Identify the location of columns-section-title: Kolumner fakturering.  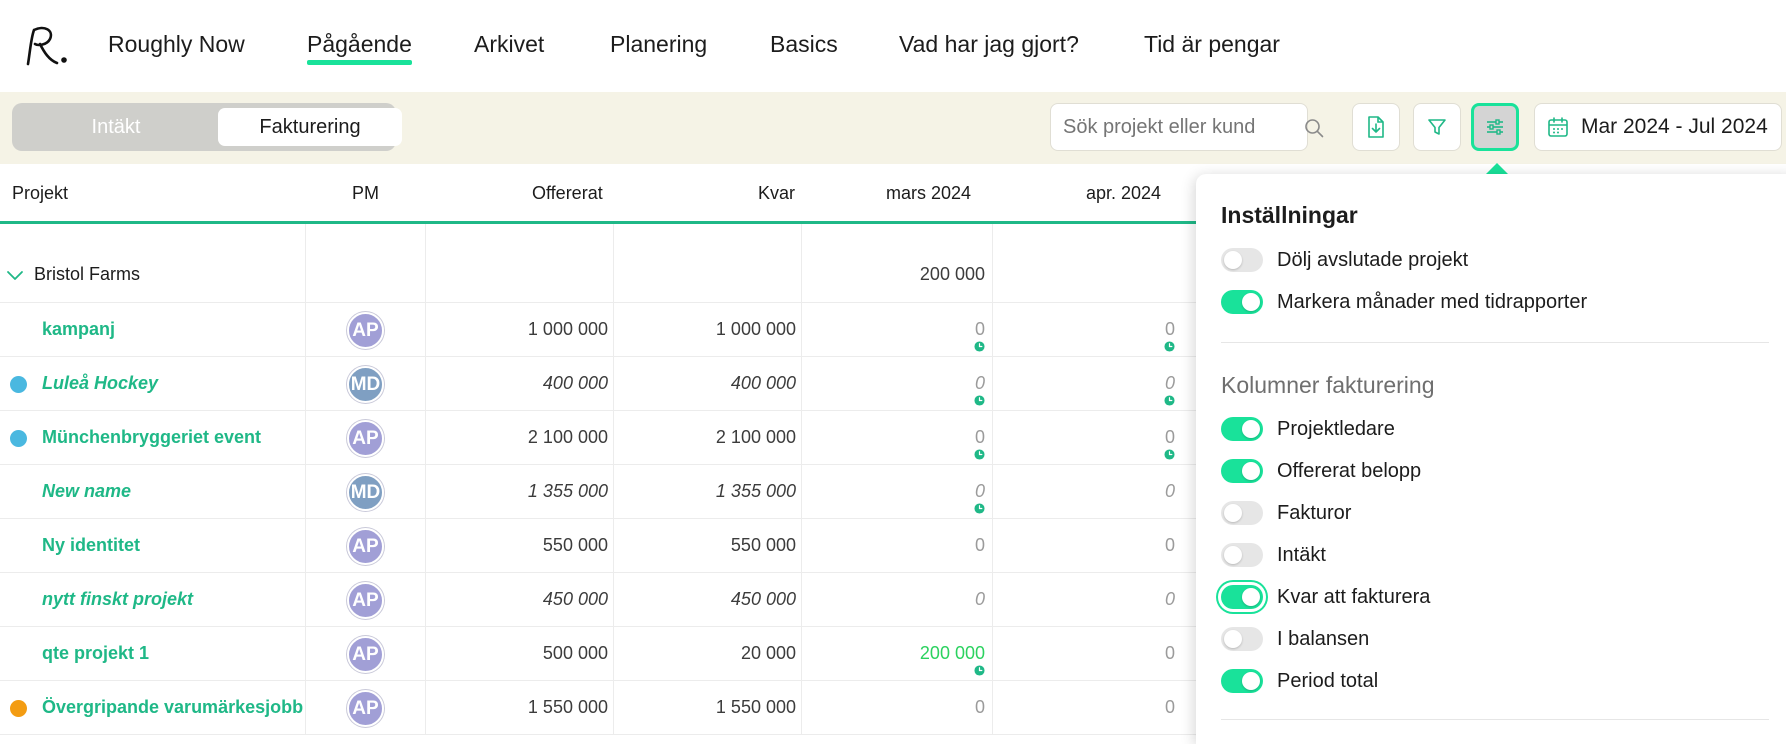
(1328, 385).